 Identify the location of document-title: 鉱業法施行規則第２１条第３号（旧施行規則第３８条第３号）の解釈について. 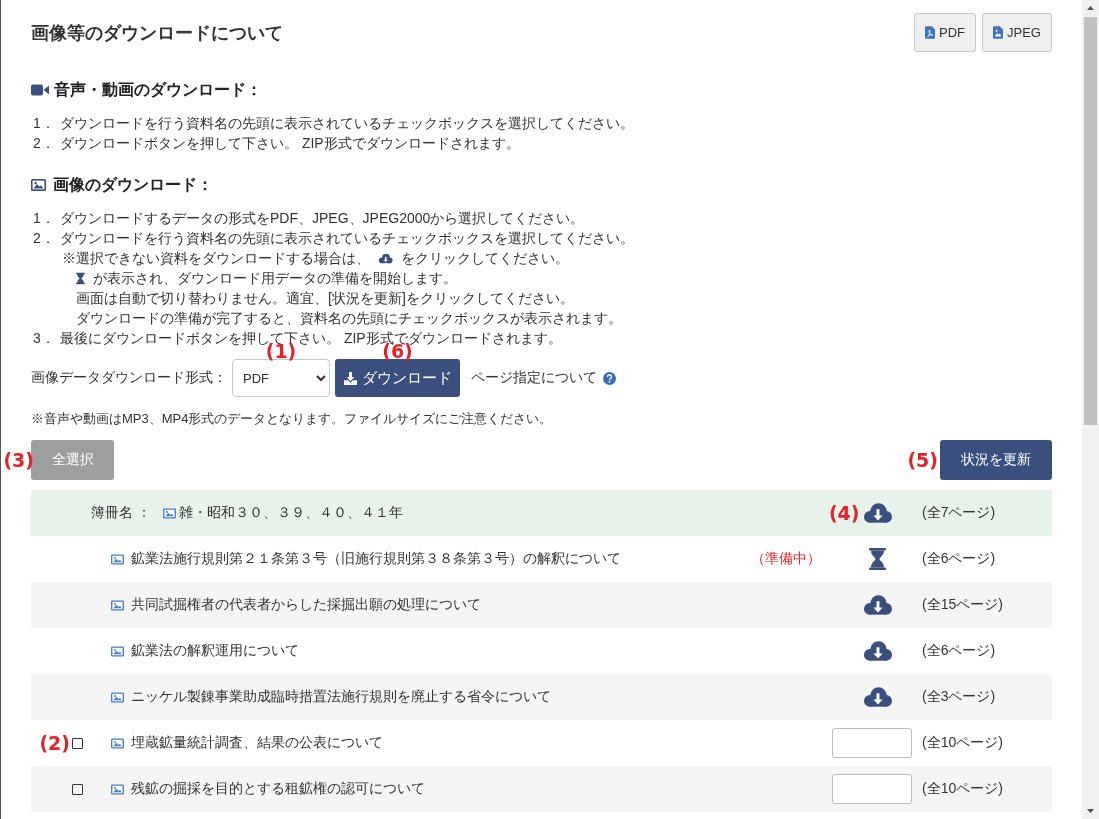
(376, 559).